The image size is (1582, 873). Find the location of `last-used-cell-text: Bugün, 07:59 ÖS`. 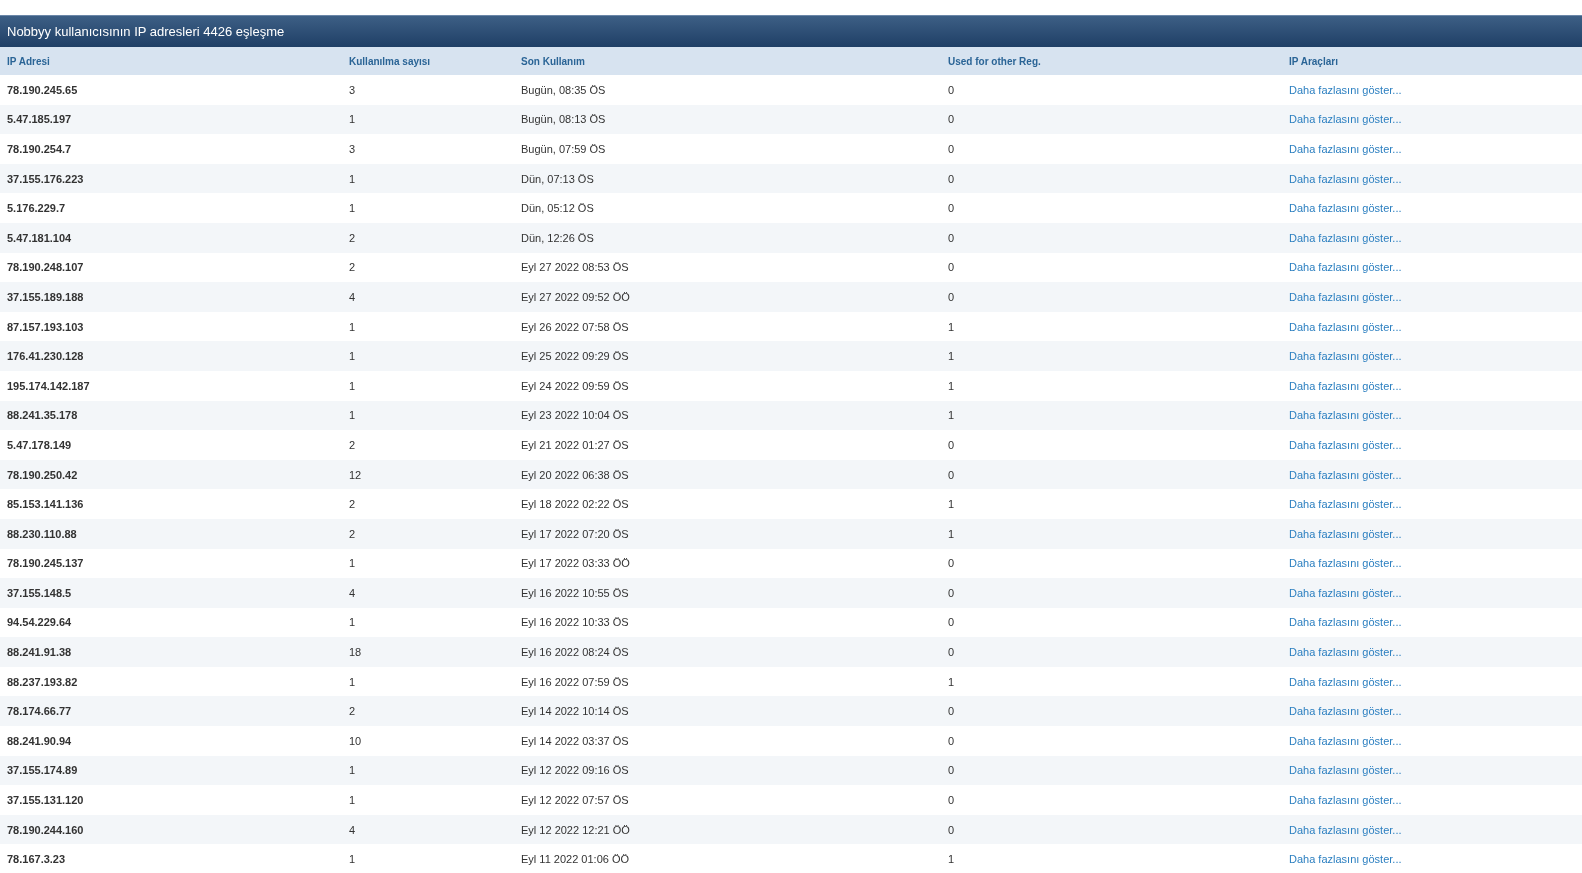

last-used-cell-text: Bugün, 07:59 ÖS is located at coordinates (563, 149).